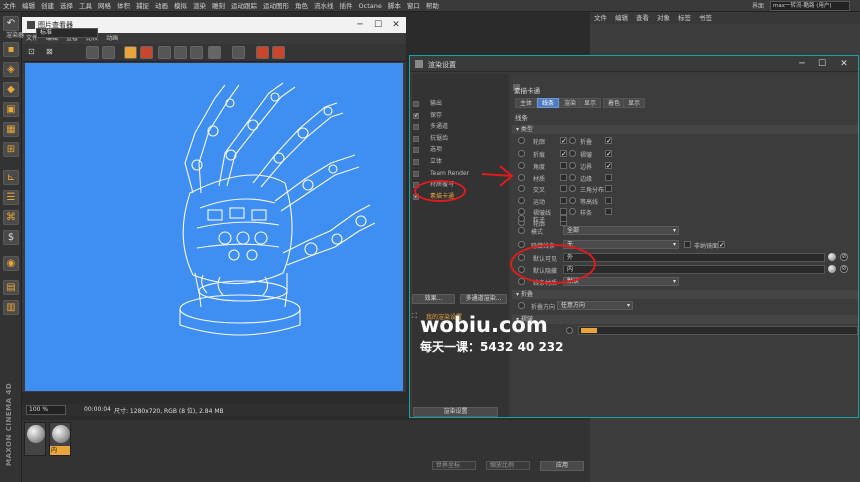 The width and height of the screenshot is (860, 482). Describe the element at coordinates (346, 6) in the screenshot. I see `menu-item: 插件` at that location.